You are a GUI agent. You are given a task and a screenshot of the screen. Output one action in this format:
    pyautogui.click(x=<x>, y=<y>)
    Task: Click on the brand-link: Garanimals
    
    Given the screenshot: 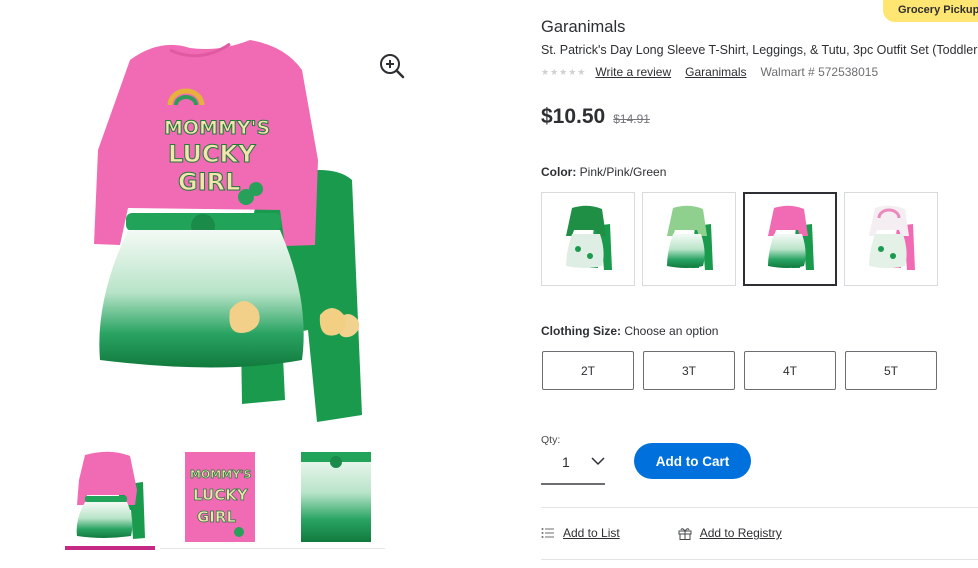 What is the action you would take?
    pyautogui.click(x=715, y=72)
    